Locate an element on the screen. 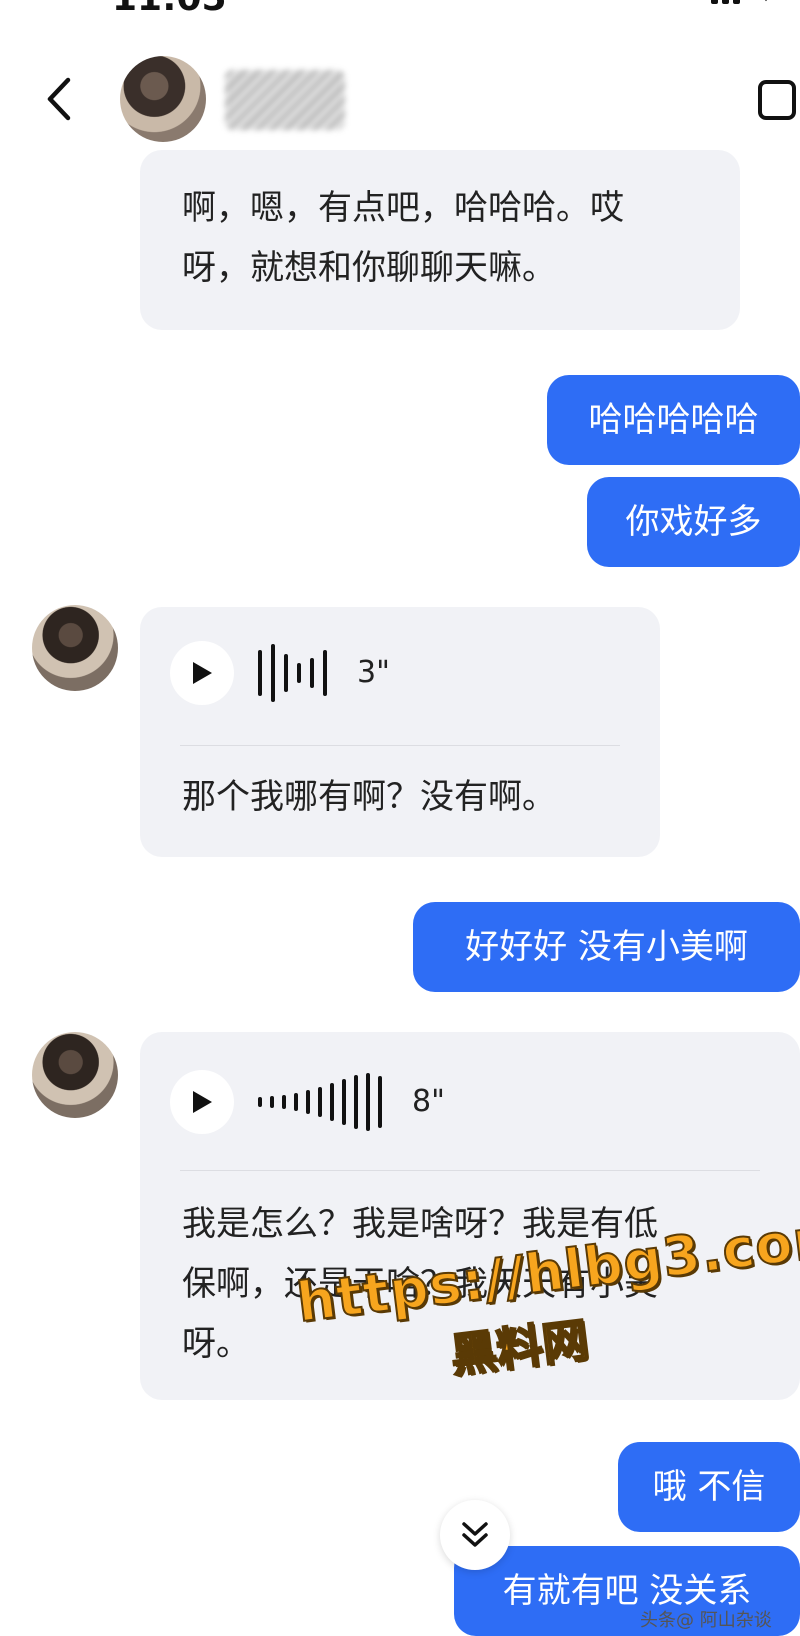  voice-transcript: 那个我哪有啊？没有啊。 is located at coordinates (369, 797).